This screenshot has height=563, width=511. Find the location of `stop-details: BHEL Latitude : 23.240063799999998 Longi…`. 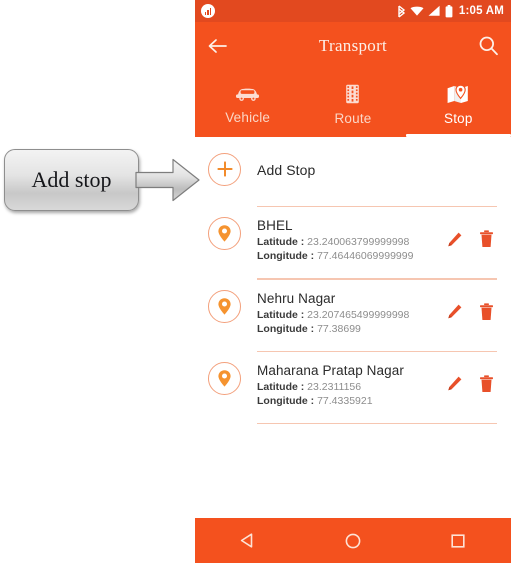

stop-details: BHEL Latitude : 23.240063799999998 Longi… is located at coordinates (343, 240).